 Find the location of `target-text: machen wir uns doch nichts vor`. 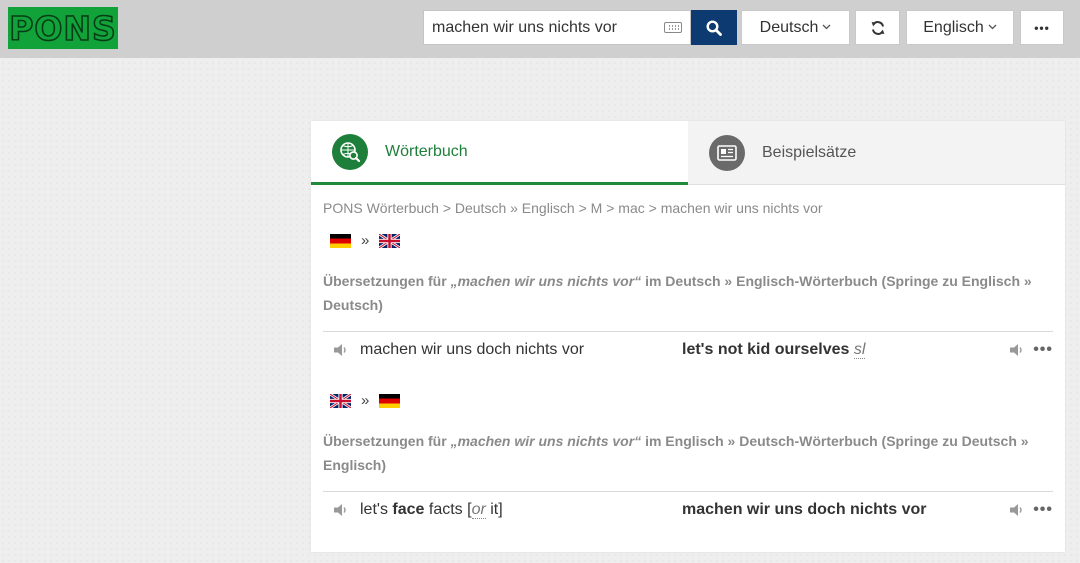

target-text: machen wir uns doch nichts vor is located at coordinates (804, 510).